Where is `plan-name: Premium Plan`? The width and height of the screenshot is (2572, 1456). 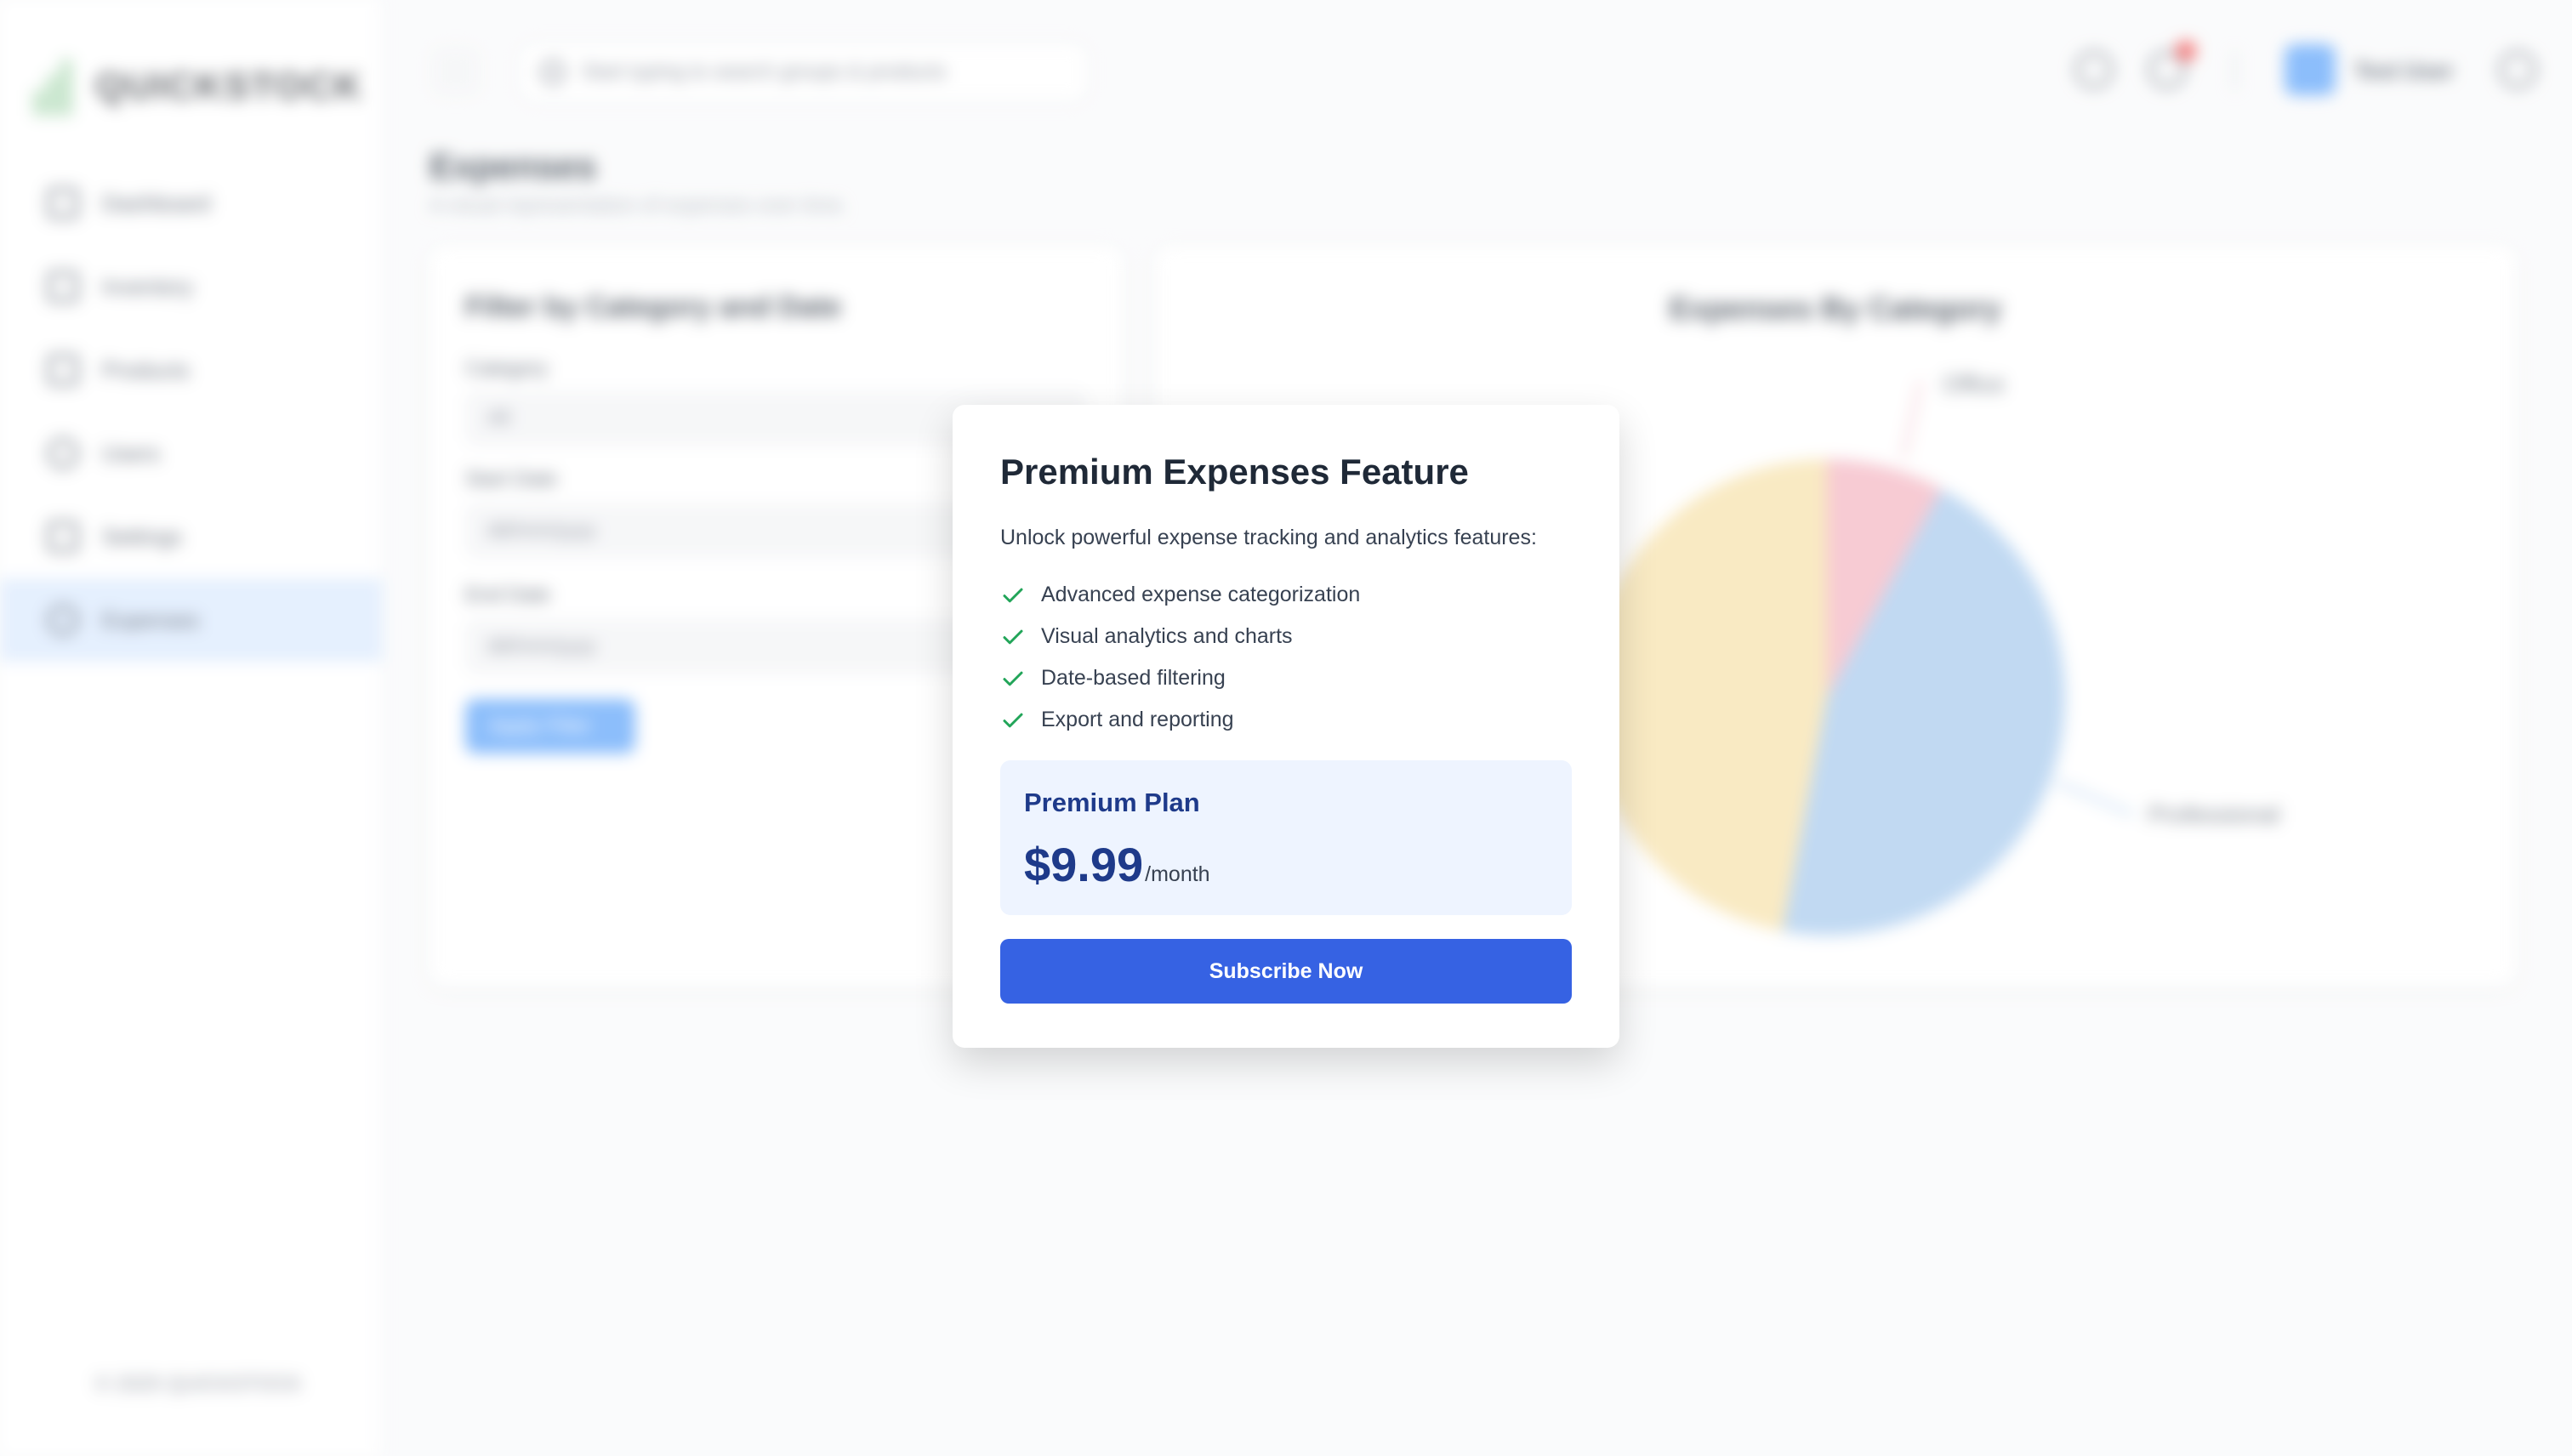 plan-name: Premium Plan is located at coordinates (1112, 802).